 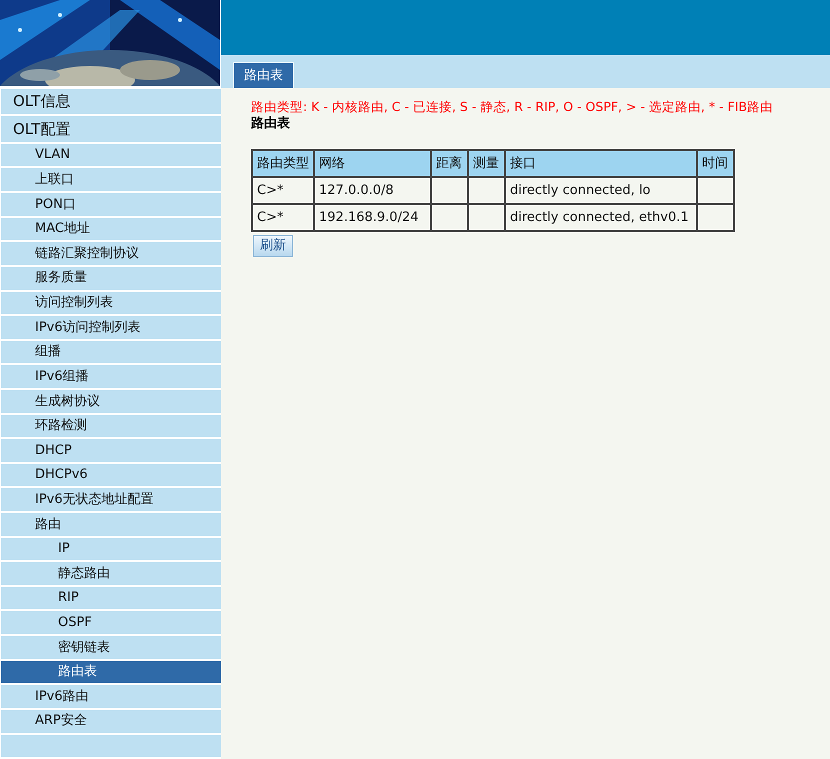 I want to click on column-header: 测量, so click(x=486, y=163).